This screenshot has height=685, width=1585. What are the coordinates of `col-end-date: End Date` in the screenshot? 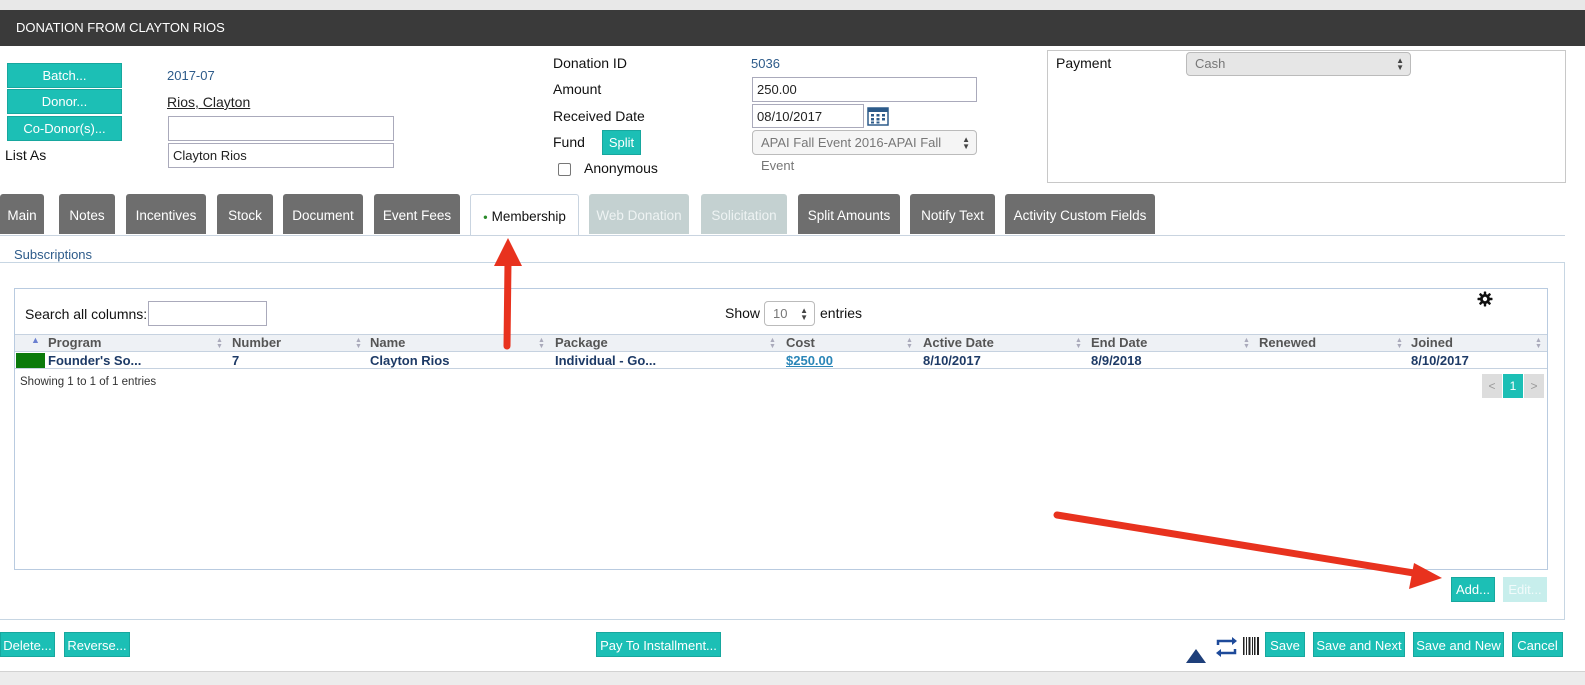 It's located at (1119, 343).